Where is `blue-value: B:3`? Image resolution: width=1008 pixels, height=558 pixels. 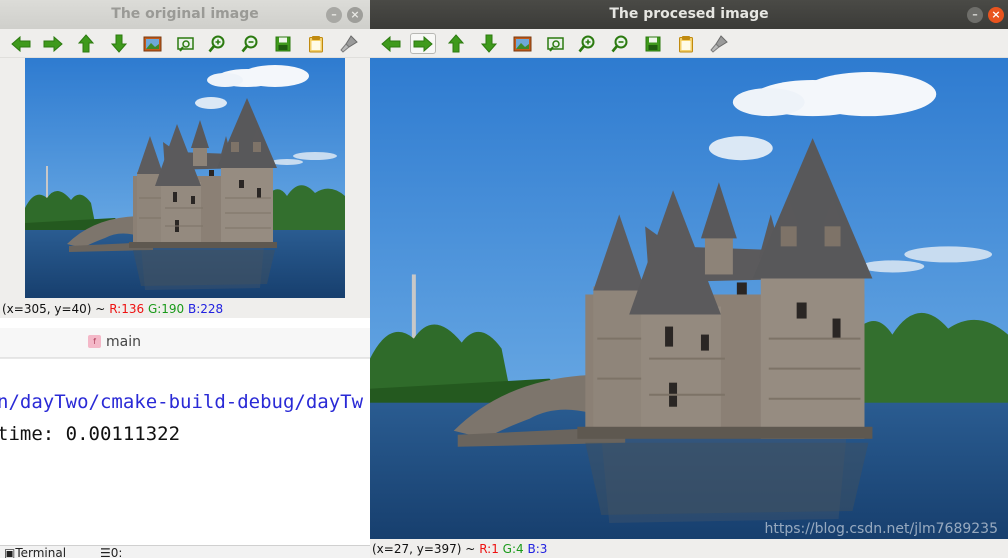 blue-value: B:3 is located at coordinates (537, 549).